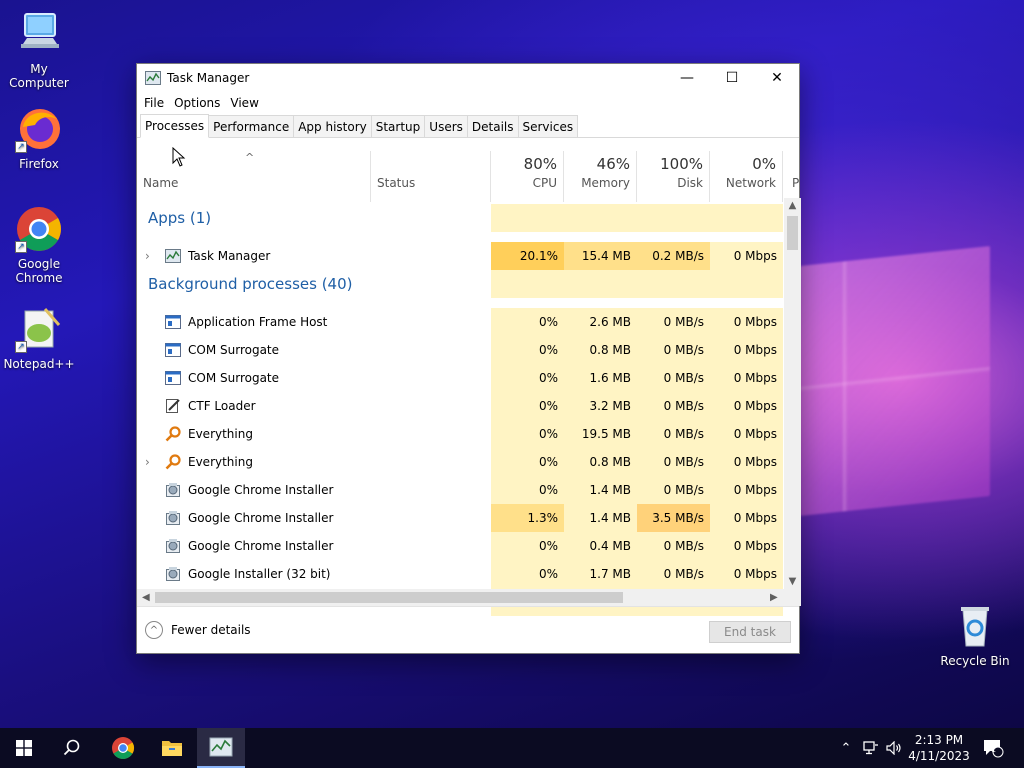 This screenshot has height=768, width=1024. Describe the element at coordinates (460, 462) in the screenshot. I see `process-row: › Everything 0% 0.8 MB 0 MB/s 0 Mbps` at that location.